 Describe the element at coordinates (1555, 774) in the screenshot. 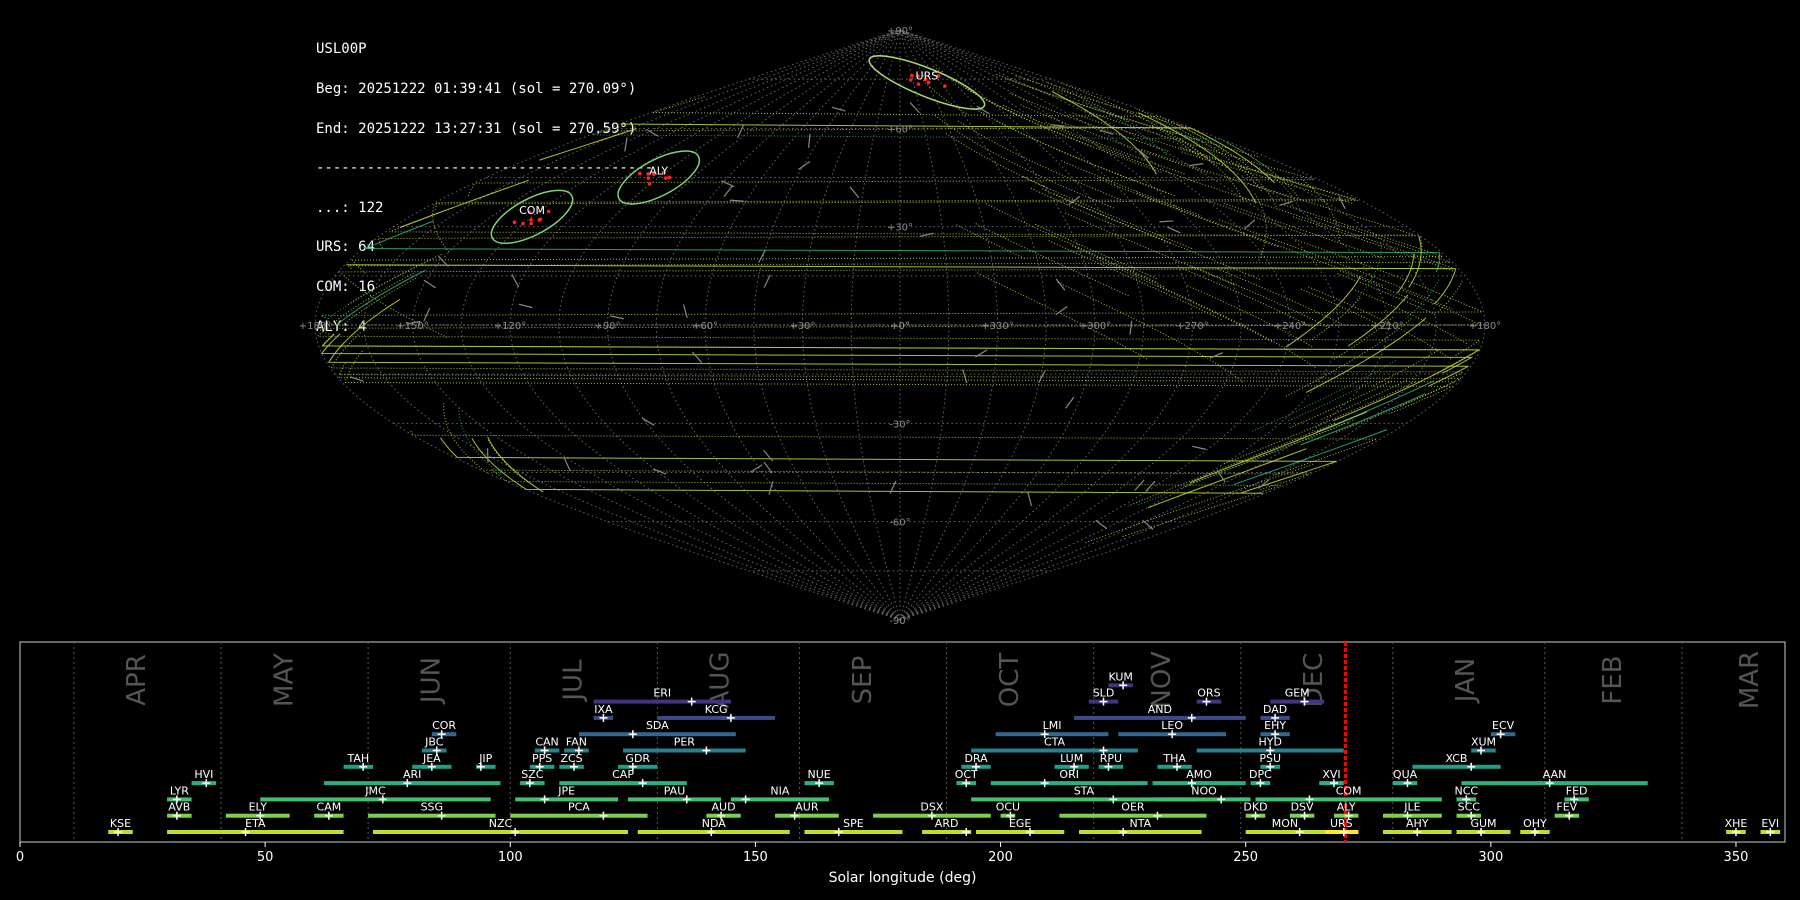

I see `shower-label: AAN` at that location.